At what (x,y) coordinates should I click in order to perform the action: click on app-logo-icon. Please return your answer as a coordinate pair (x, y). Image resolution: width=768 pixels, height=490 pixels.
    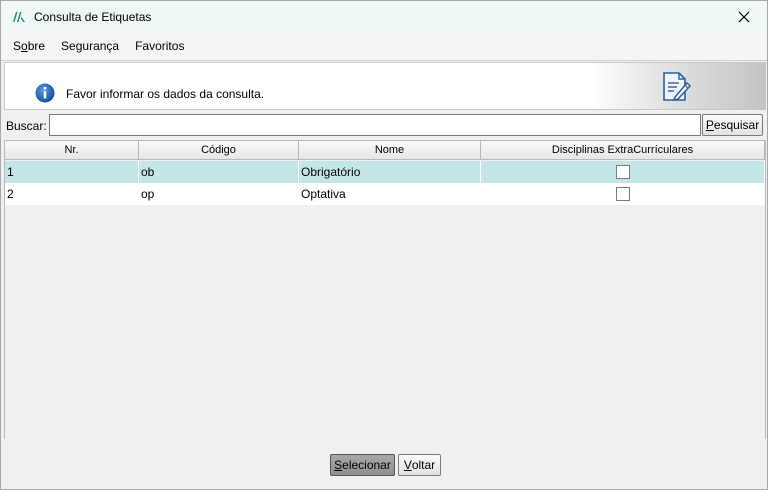
    Looking at the image, I should click on (19, 16).